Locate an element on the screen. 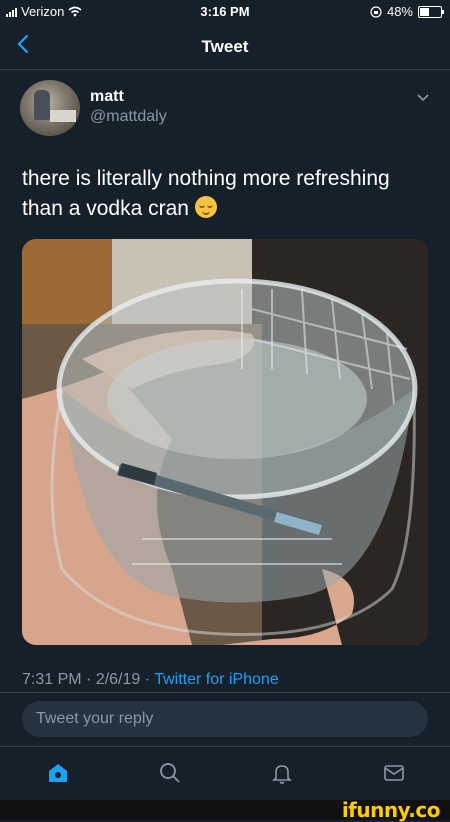  page-title: Tweet is located at coordinates (225, 46).